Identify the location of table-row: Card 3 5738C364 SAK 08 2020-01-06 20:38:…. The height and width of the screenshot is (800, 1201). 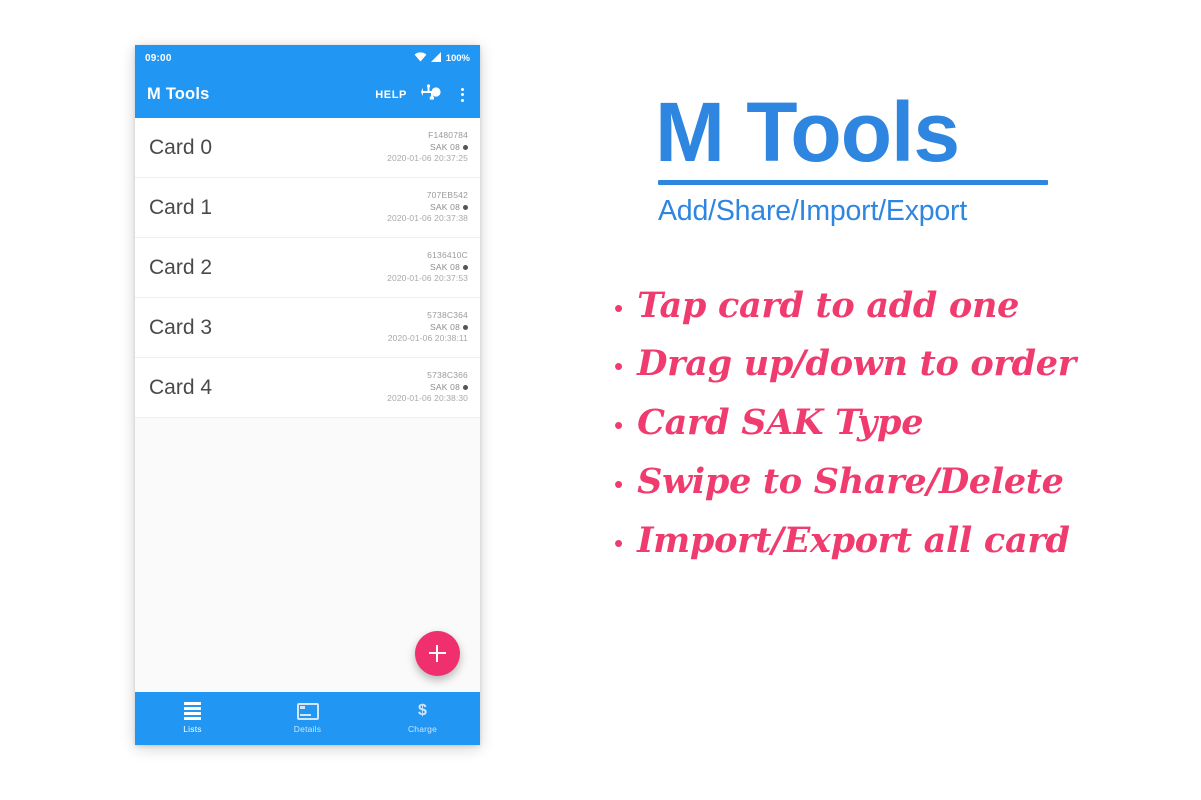
(307, 328).